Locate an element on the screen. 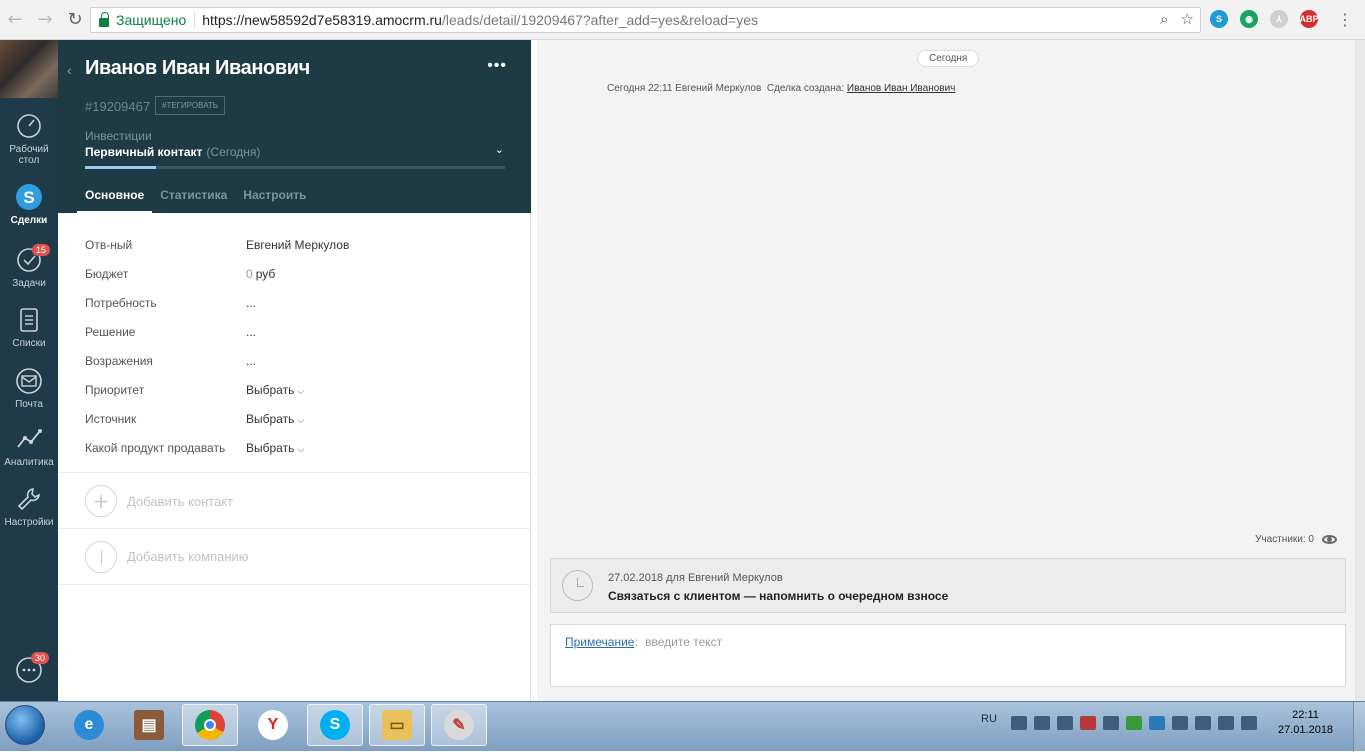 This screenshot has width=1365, height=752. explorer-taskbar-icon: ▭ is located at coordinates (397, 725).